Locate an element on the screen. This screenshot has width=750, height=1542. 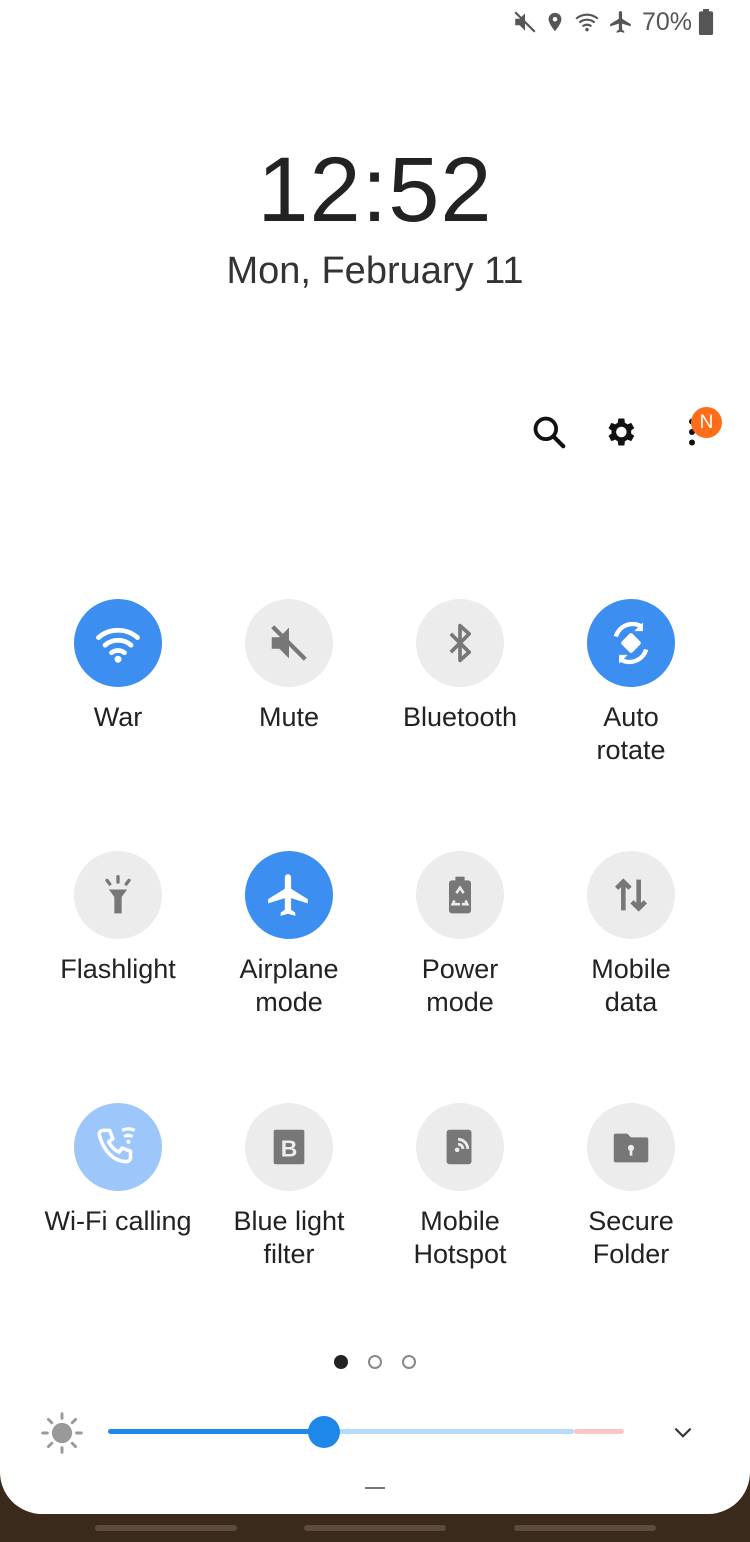
location-icon is located at coordinates (555, 22).